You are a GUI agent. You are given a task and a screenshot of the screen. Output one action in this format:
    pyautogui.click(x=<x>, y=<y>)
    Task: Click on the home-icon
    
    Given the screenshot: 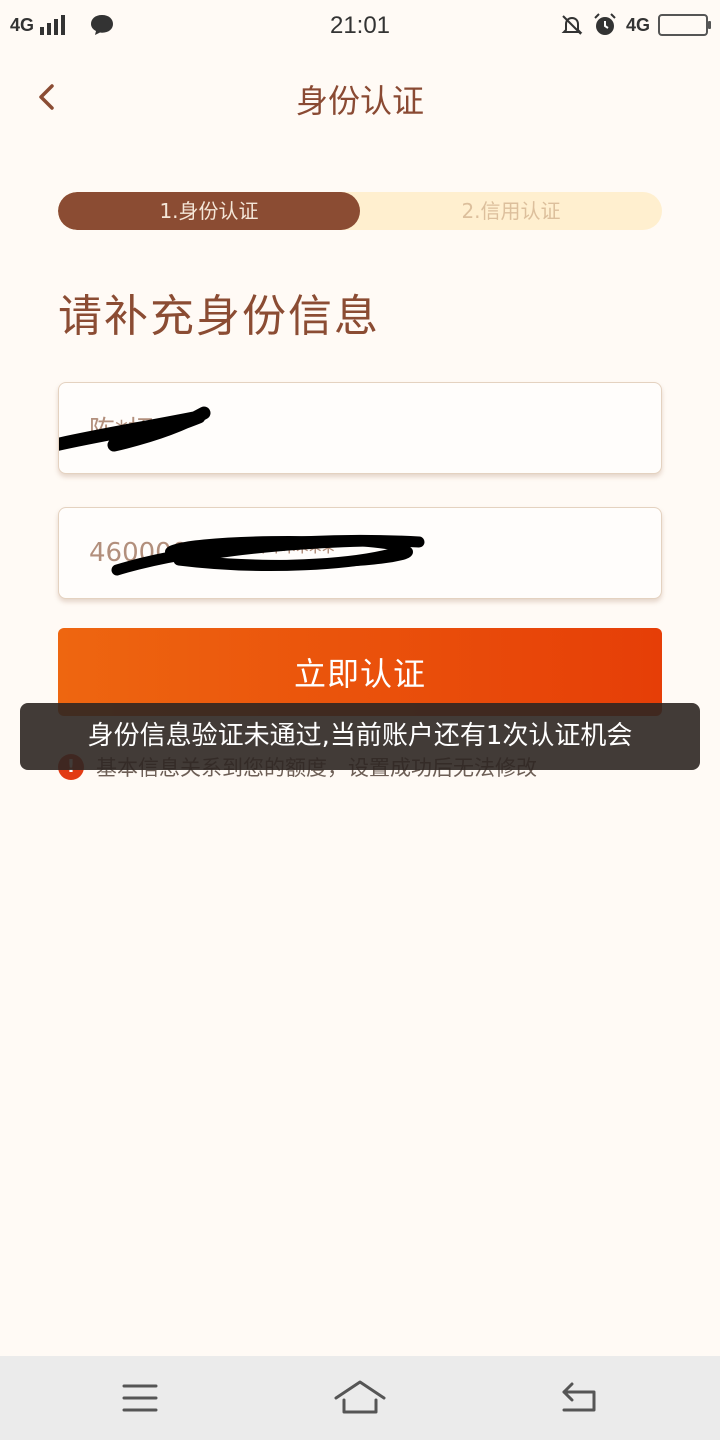 What is the action you would take?
    pyautogui.click(x=360, y=1397)
    